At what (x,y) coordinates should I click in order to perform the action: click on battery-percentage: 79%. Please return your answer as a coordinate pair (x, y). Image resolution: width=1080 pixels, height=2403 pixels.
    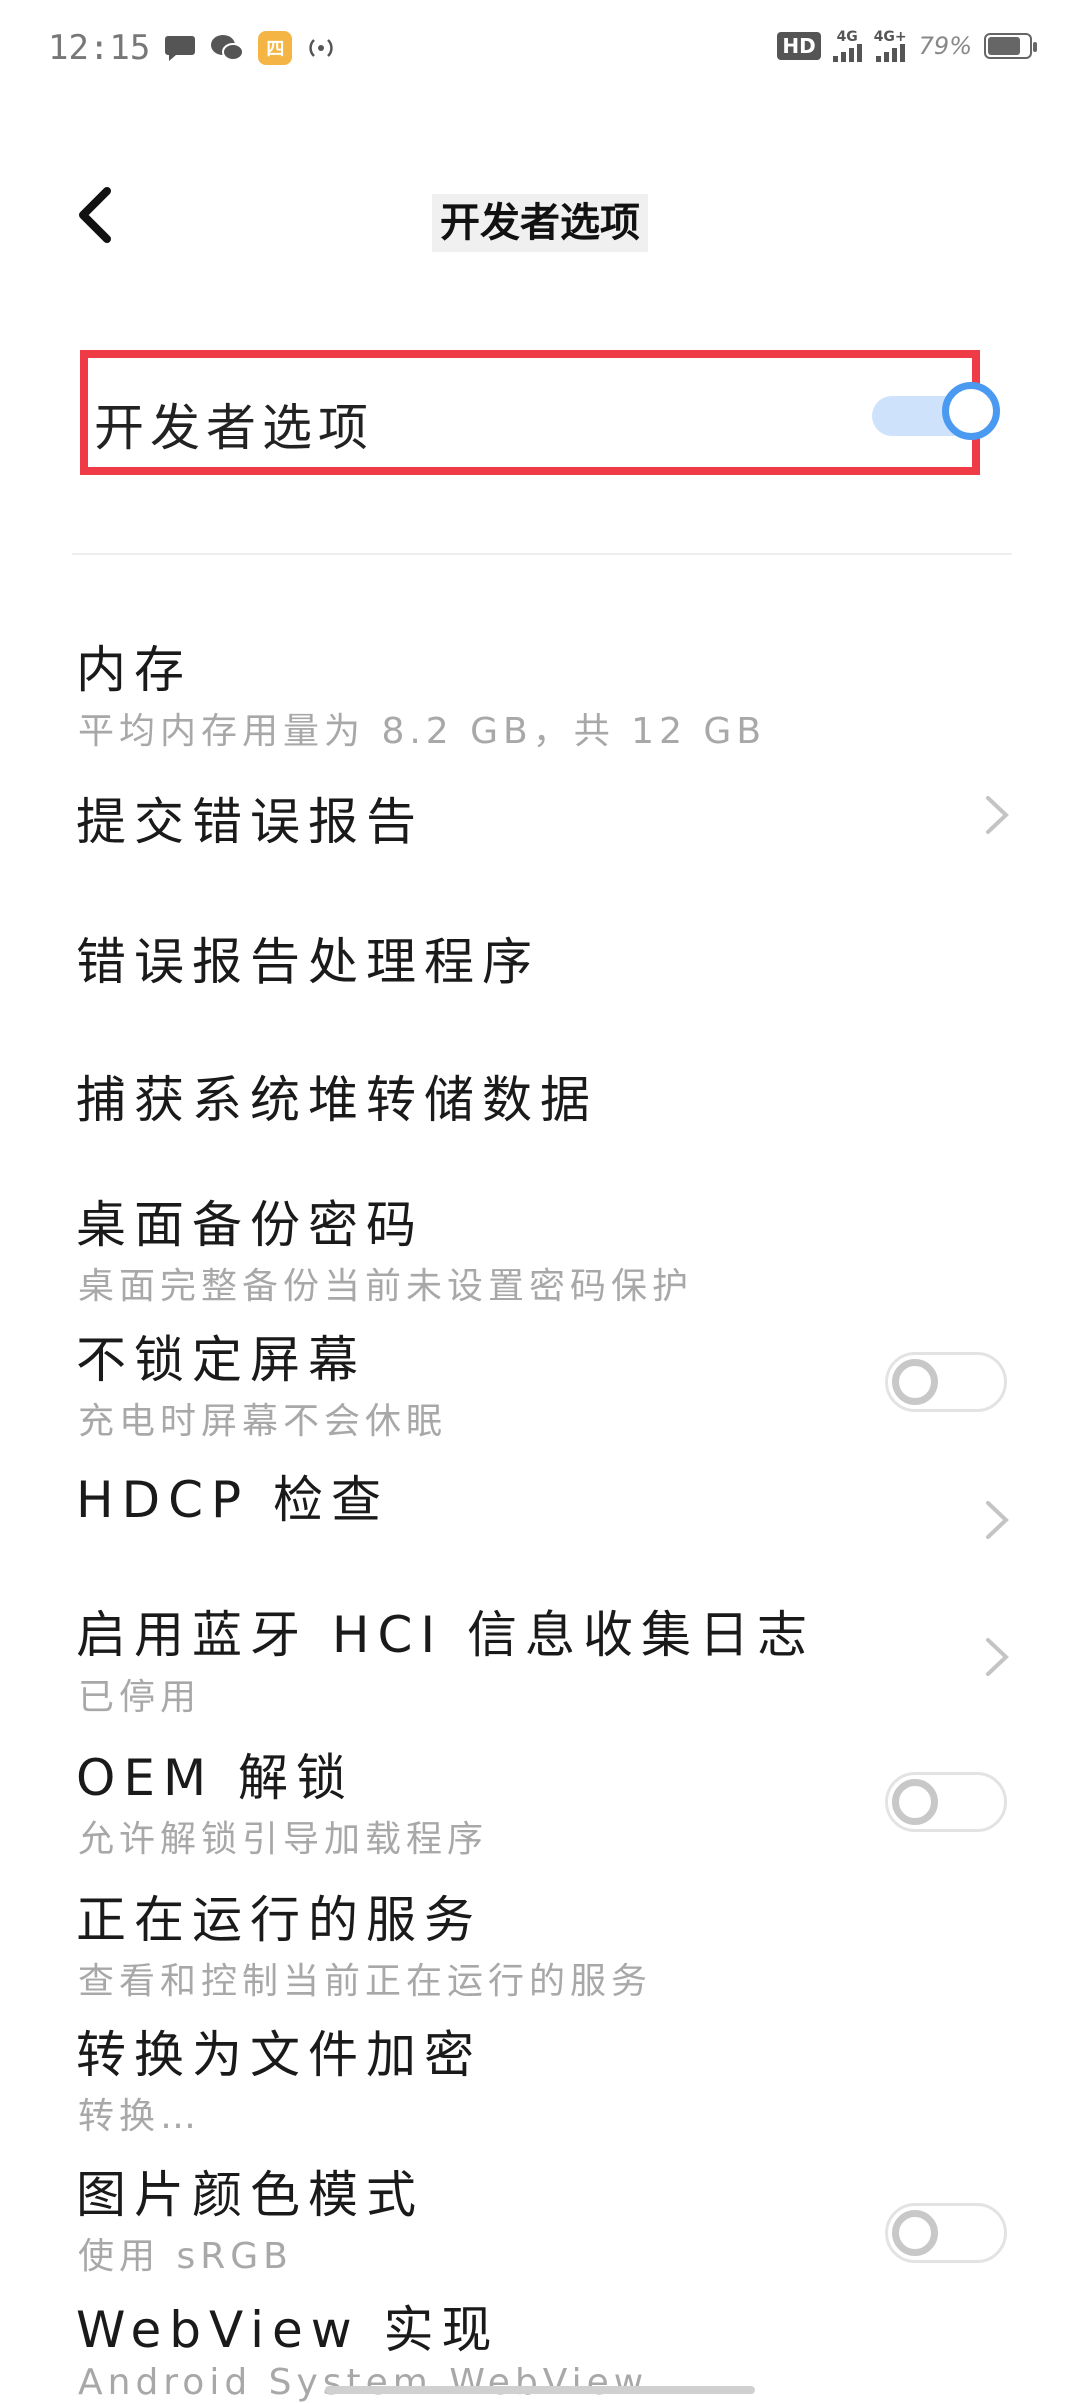
    Looking at the image, I should click on (945, 46).